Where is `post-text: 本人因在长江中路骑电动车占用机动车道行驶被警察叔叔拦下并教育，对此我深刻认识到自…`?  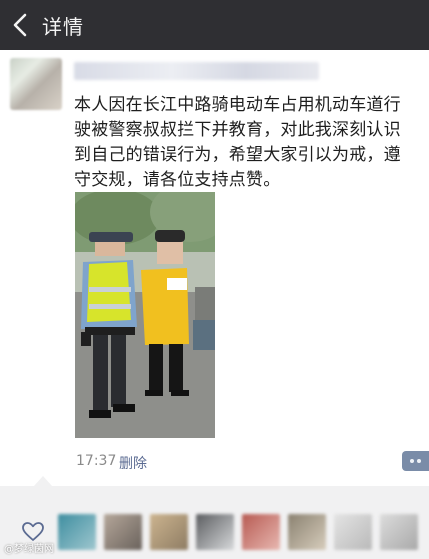
post-text: 本人因在长江中路骑电动车占用机动车道行驶被警察叔叔拦下并教育，对此我深刻认识到自… is located at coordinates (237, 142).